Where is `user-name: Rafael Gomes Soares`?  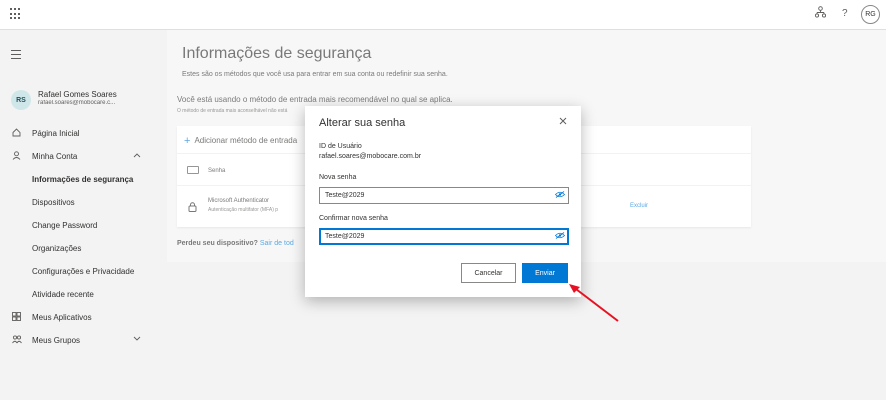
user-name: Rafael Gomes Soares is located at coordinates (77, 94).